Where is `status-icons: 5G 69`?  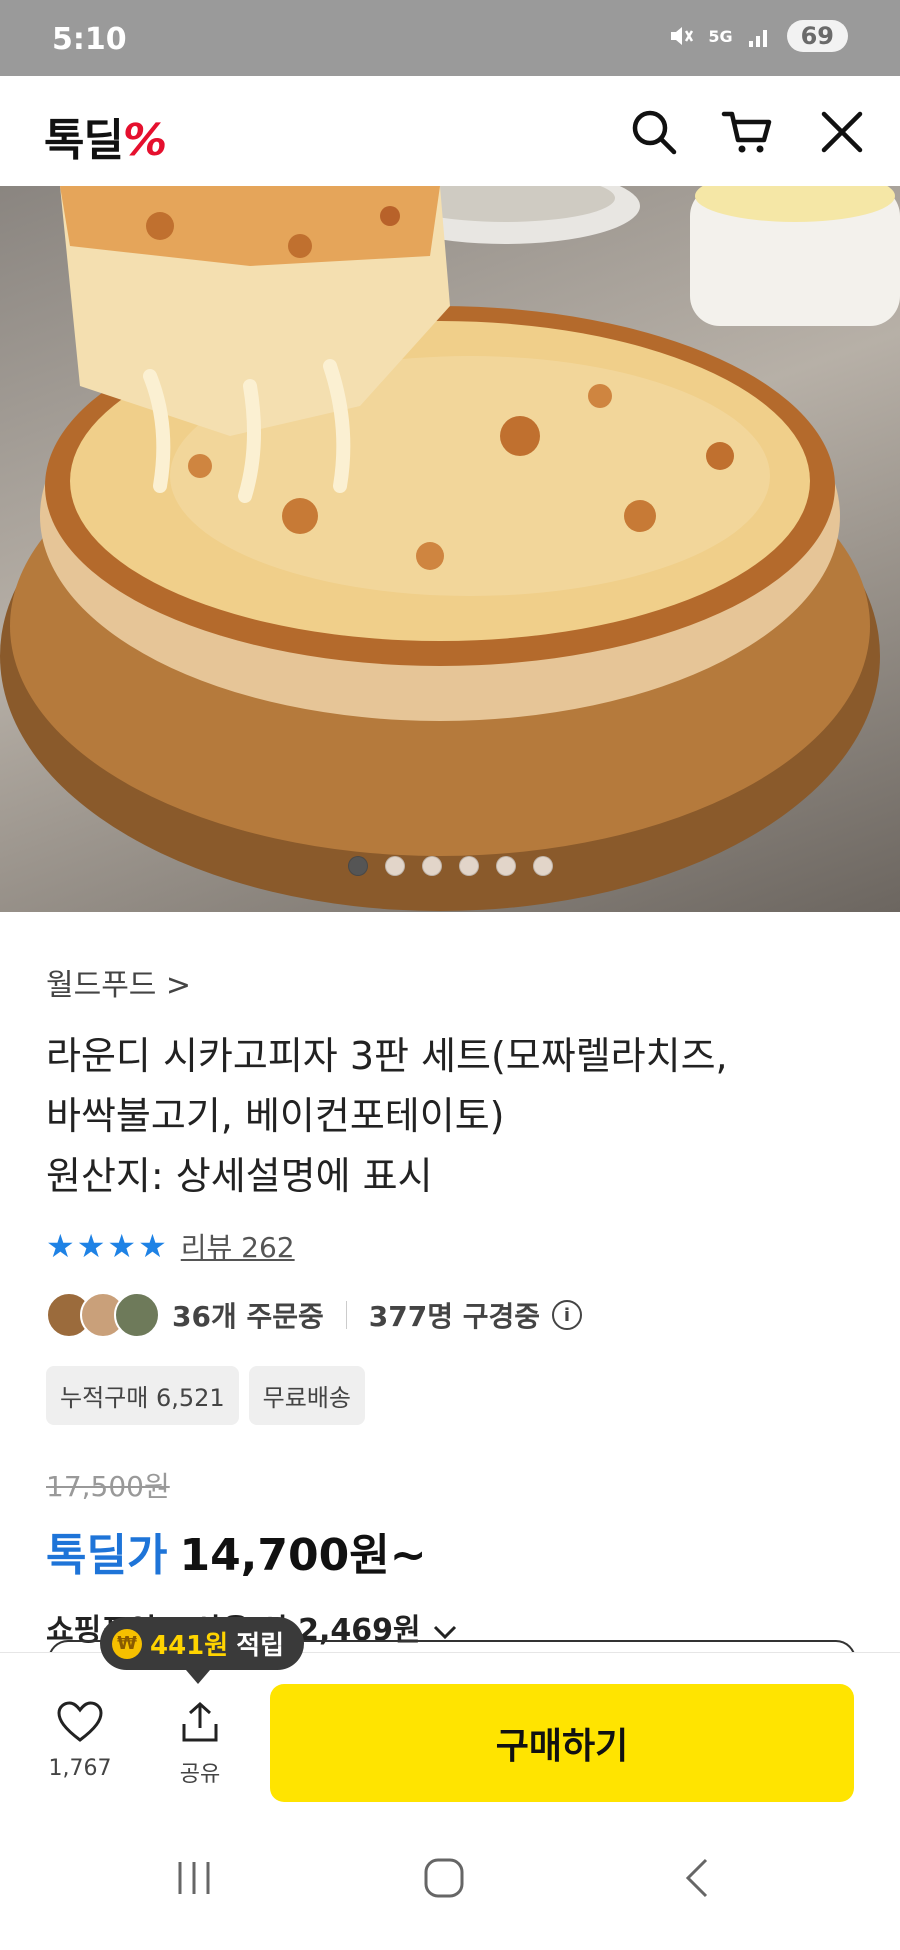 status-icons: 5G 69 is located at coordinates (758, 36).